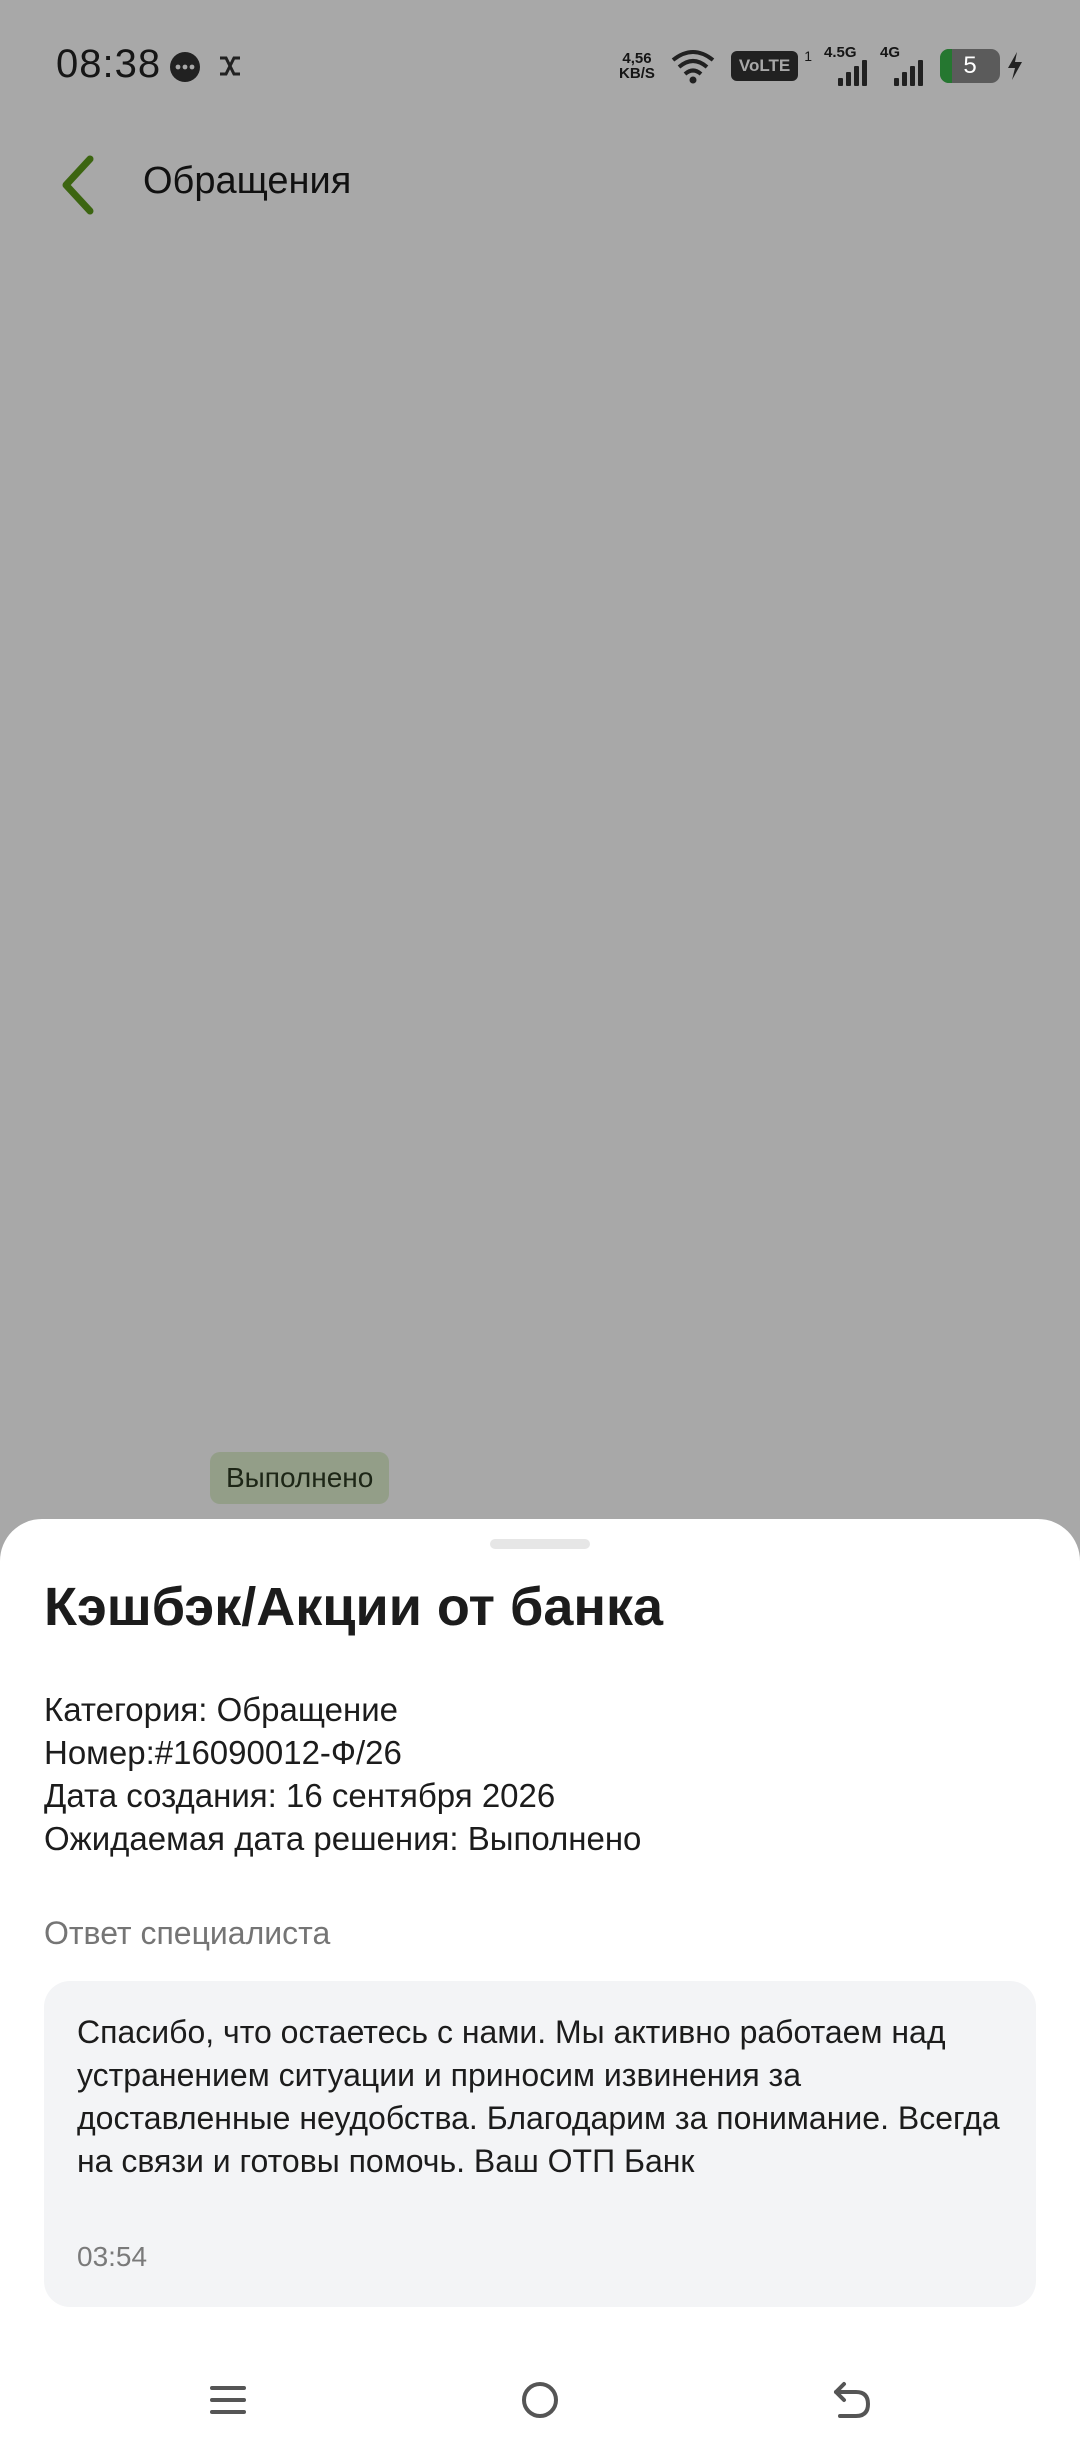 The image size is (1080, 2460). Describe the element at coordinates (540, 1544) in the screenshot. I see `sheet-drag-handle` at that location.